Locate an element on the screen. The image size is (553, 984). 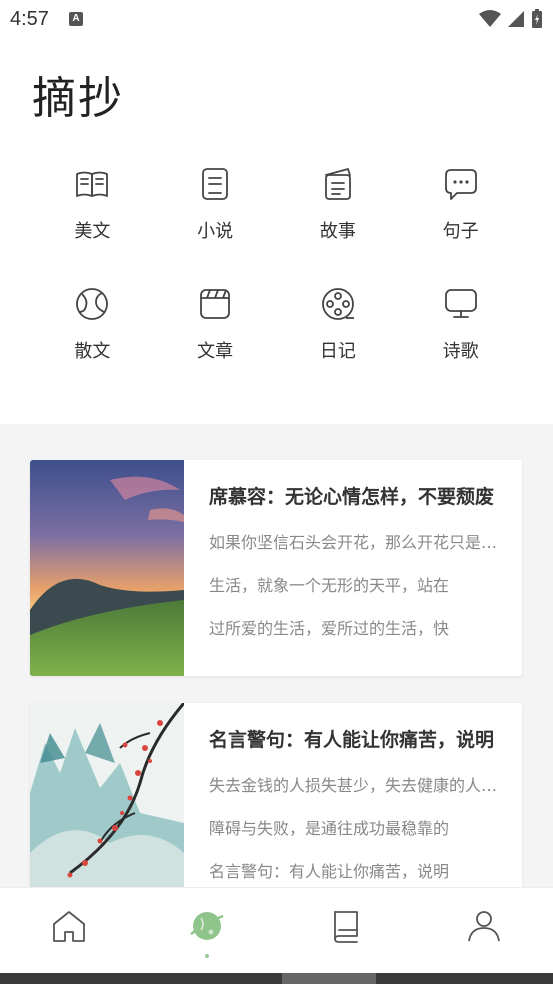
article-excerpt-line: 障碍与失败，是通往成功最稳靠的 is located at coordinates (329, 828).